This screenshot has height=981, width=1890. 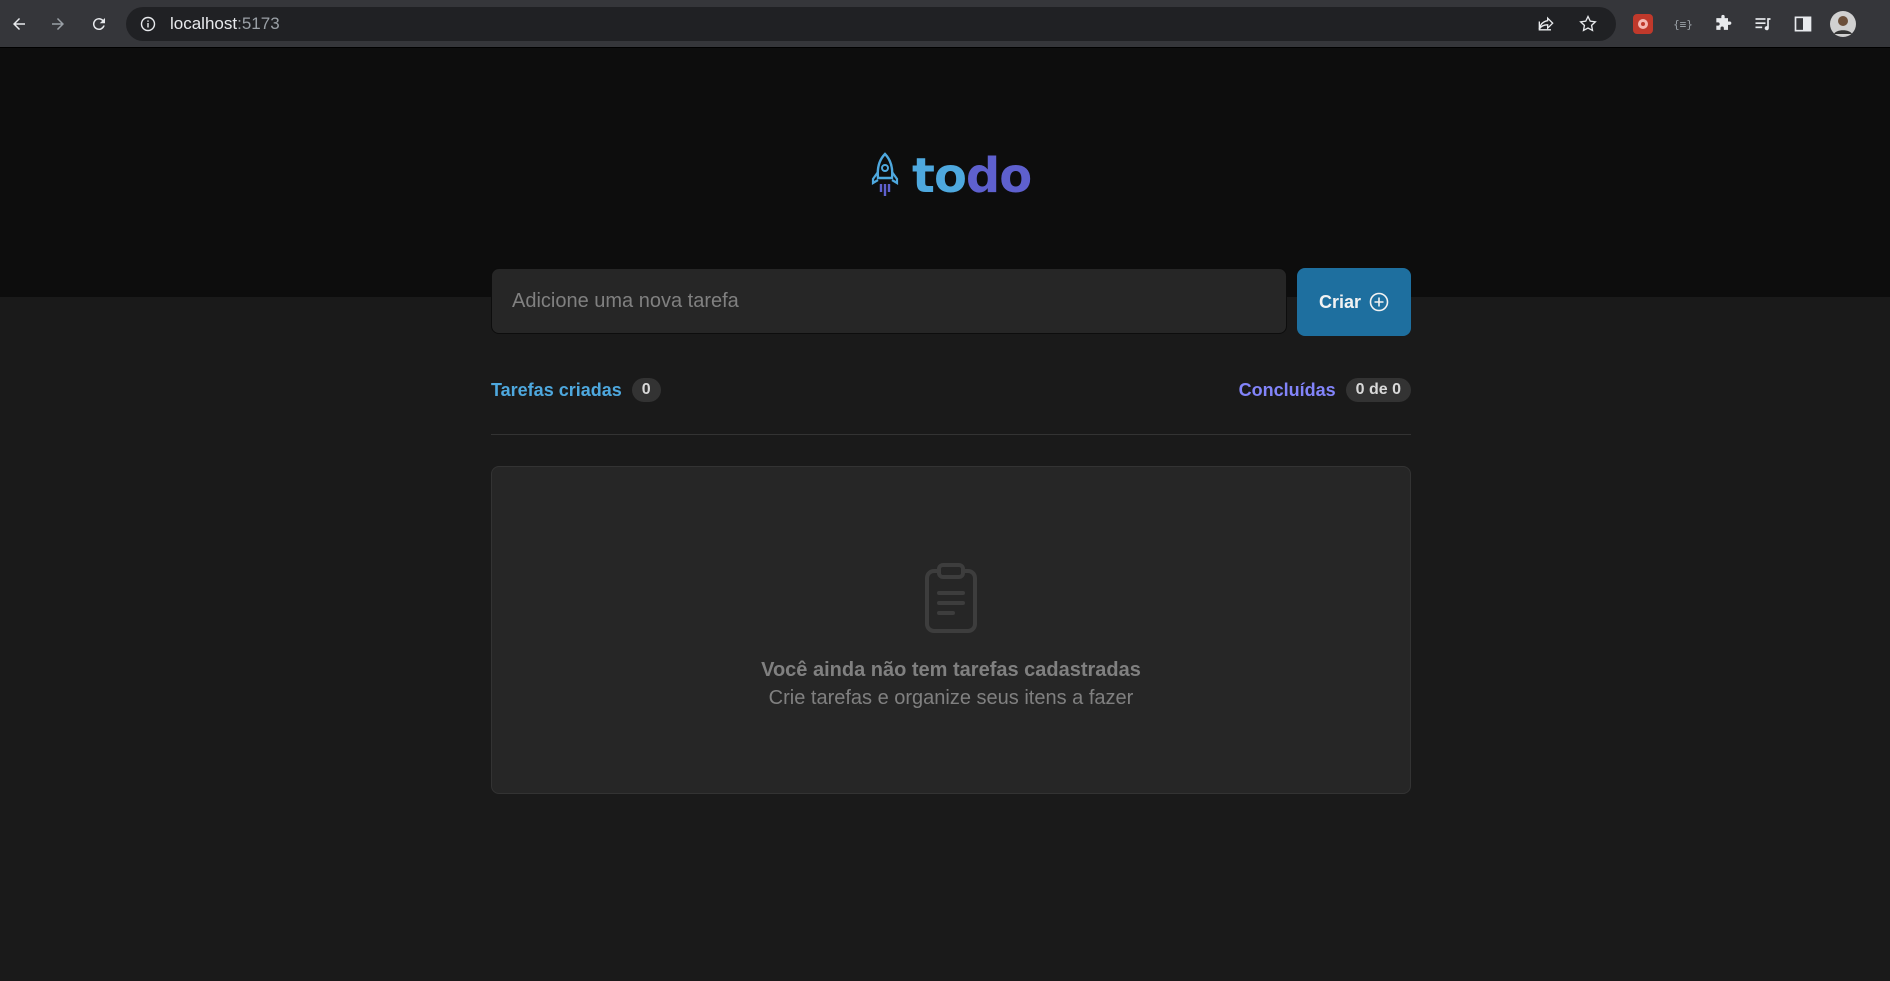 I want to click on extensions-button, so click(x=1723, y=24).